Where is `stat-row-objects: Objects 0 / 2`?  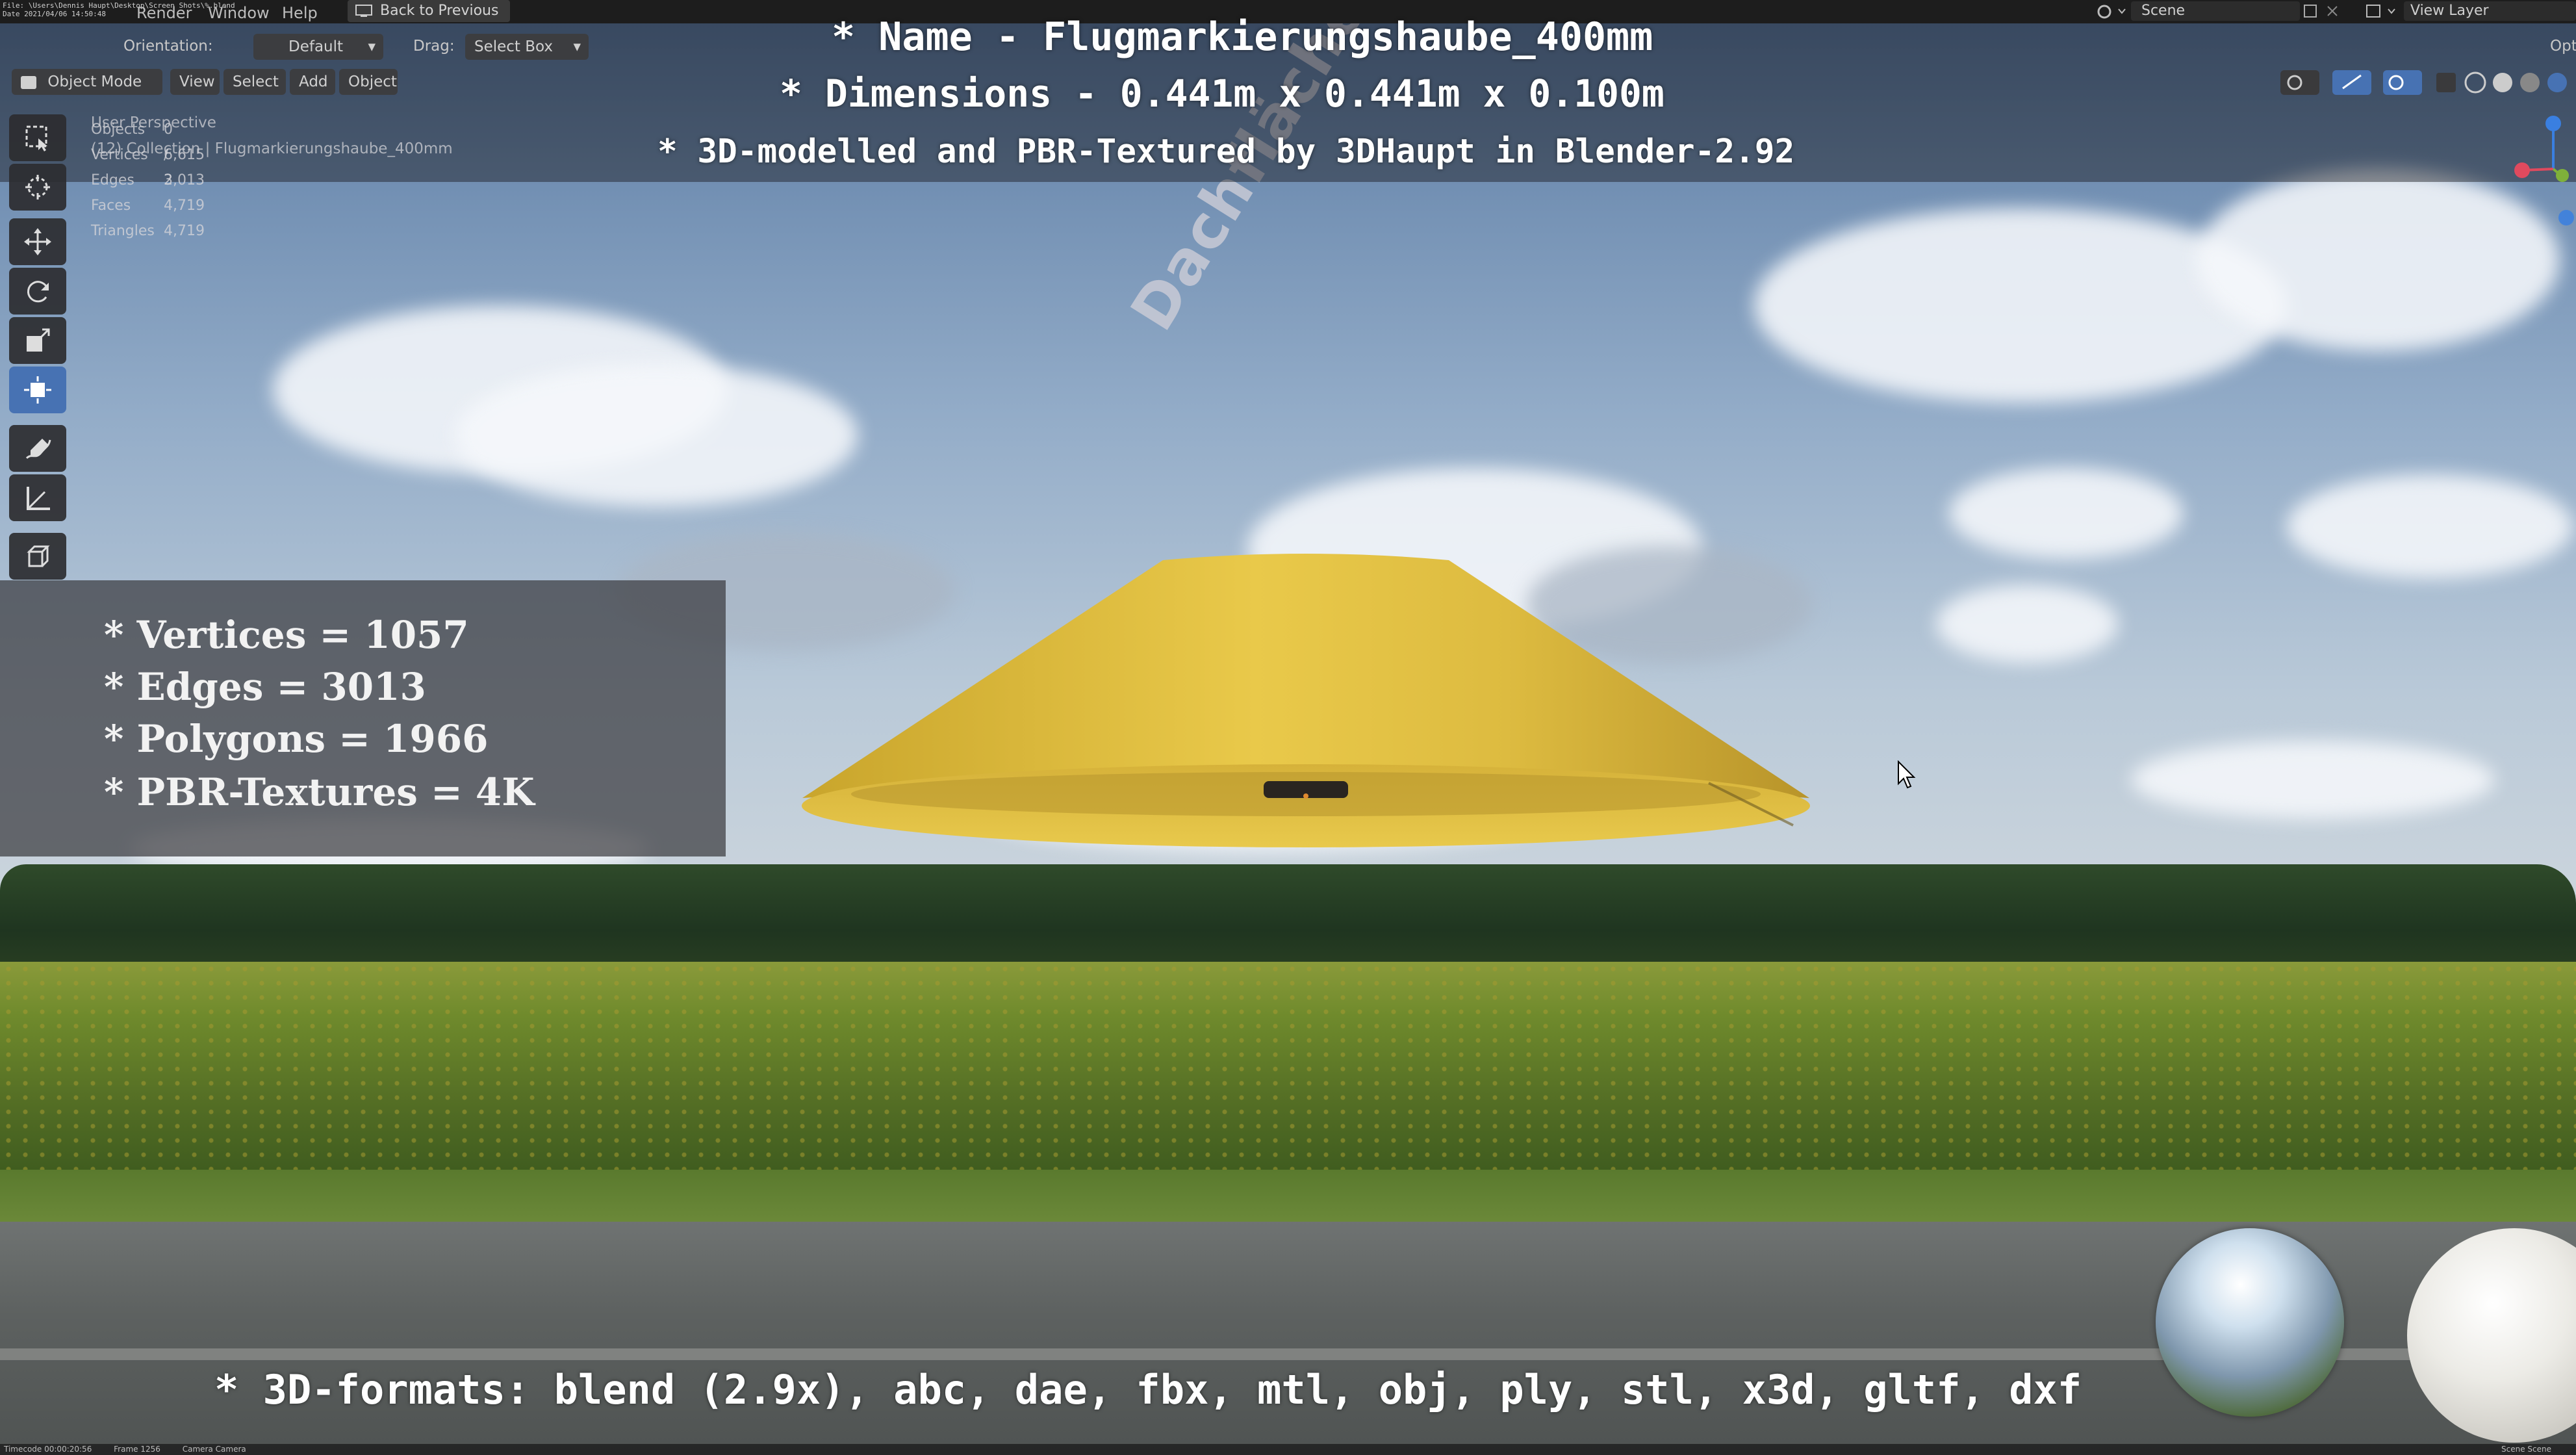
stat-row-objects: Objects 0 / 2 is located at coordinates (132, 153).